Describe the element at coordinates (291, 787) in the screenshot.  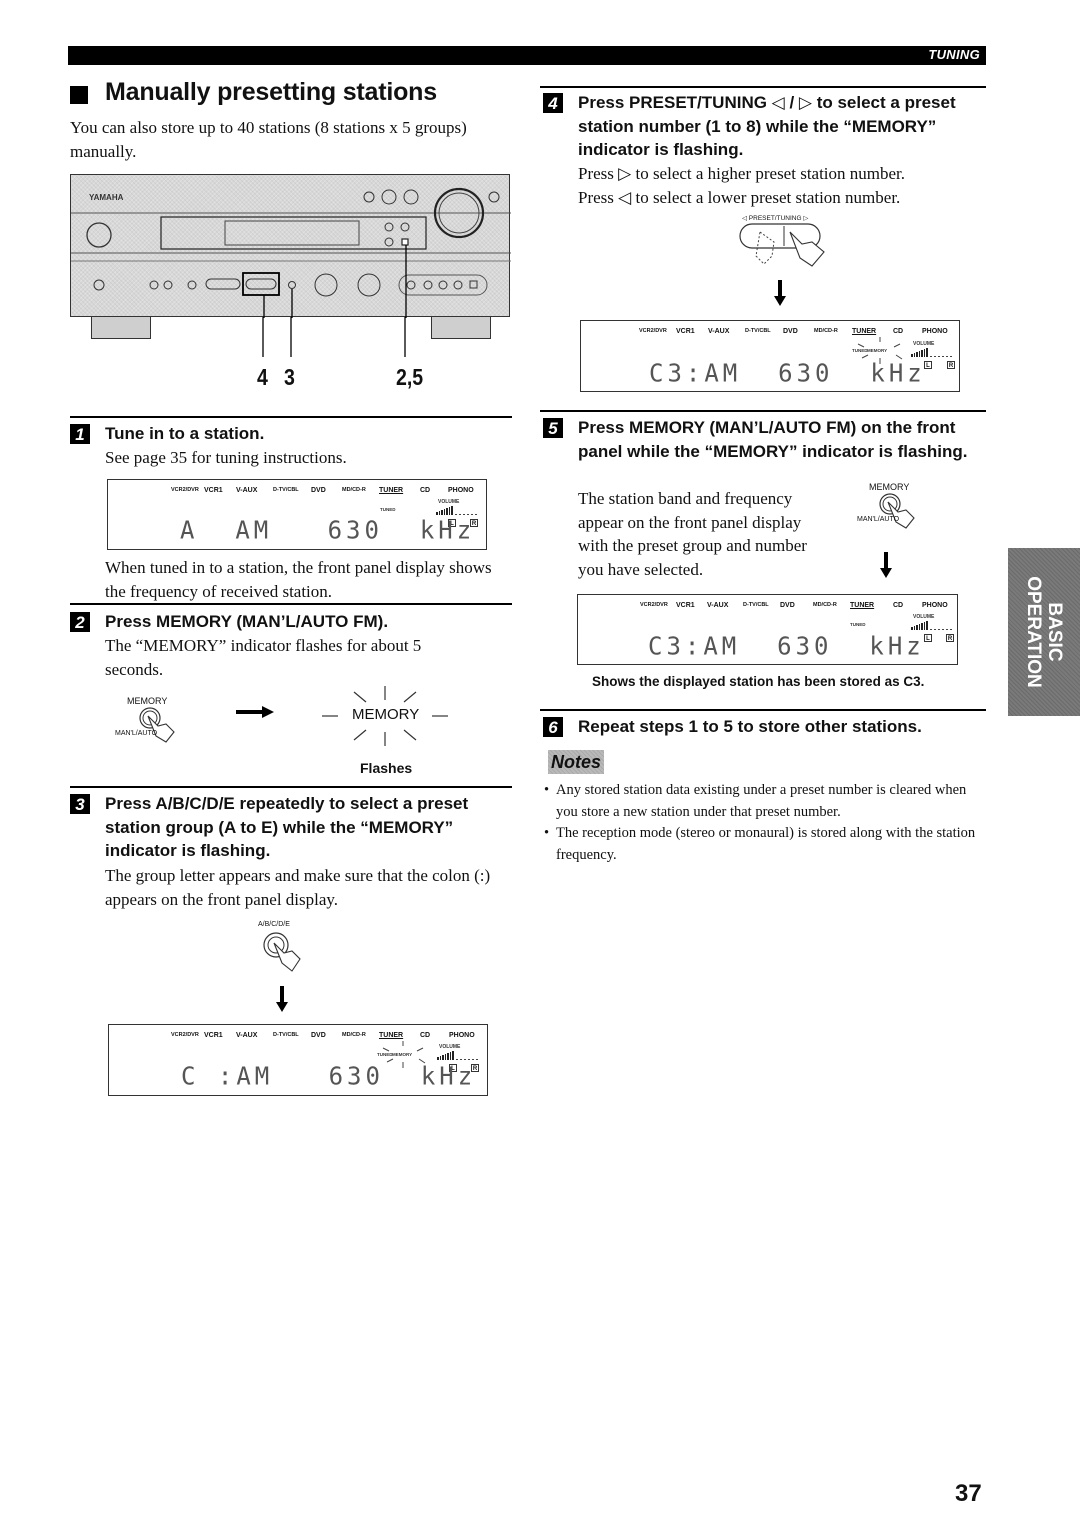
I see `step-3-rule` at that location.